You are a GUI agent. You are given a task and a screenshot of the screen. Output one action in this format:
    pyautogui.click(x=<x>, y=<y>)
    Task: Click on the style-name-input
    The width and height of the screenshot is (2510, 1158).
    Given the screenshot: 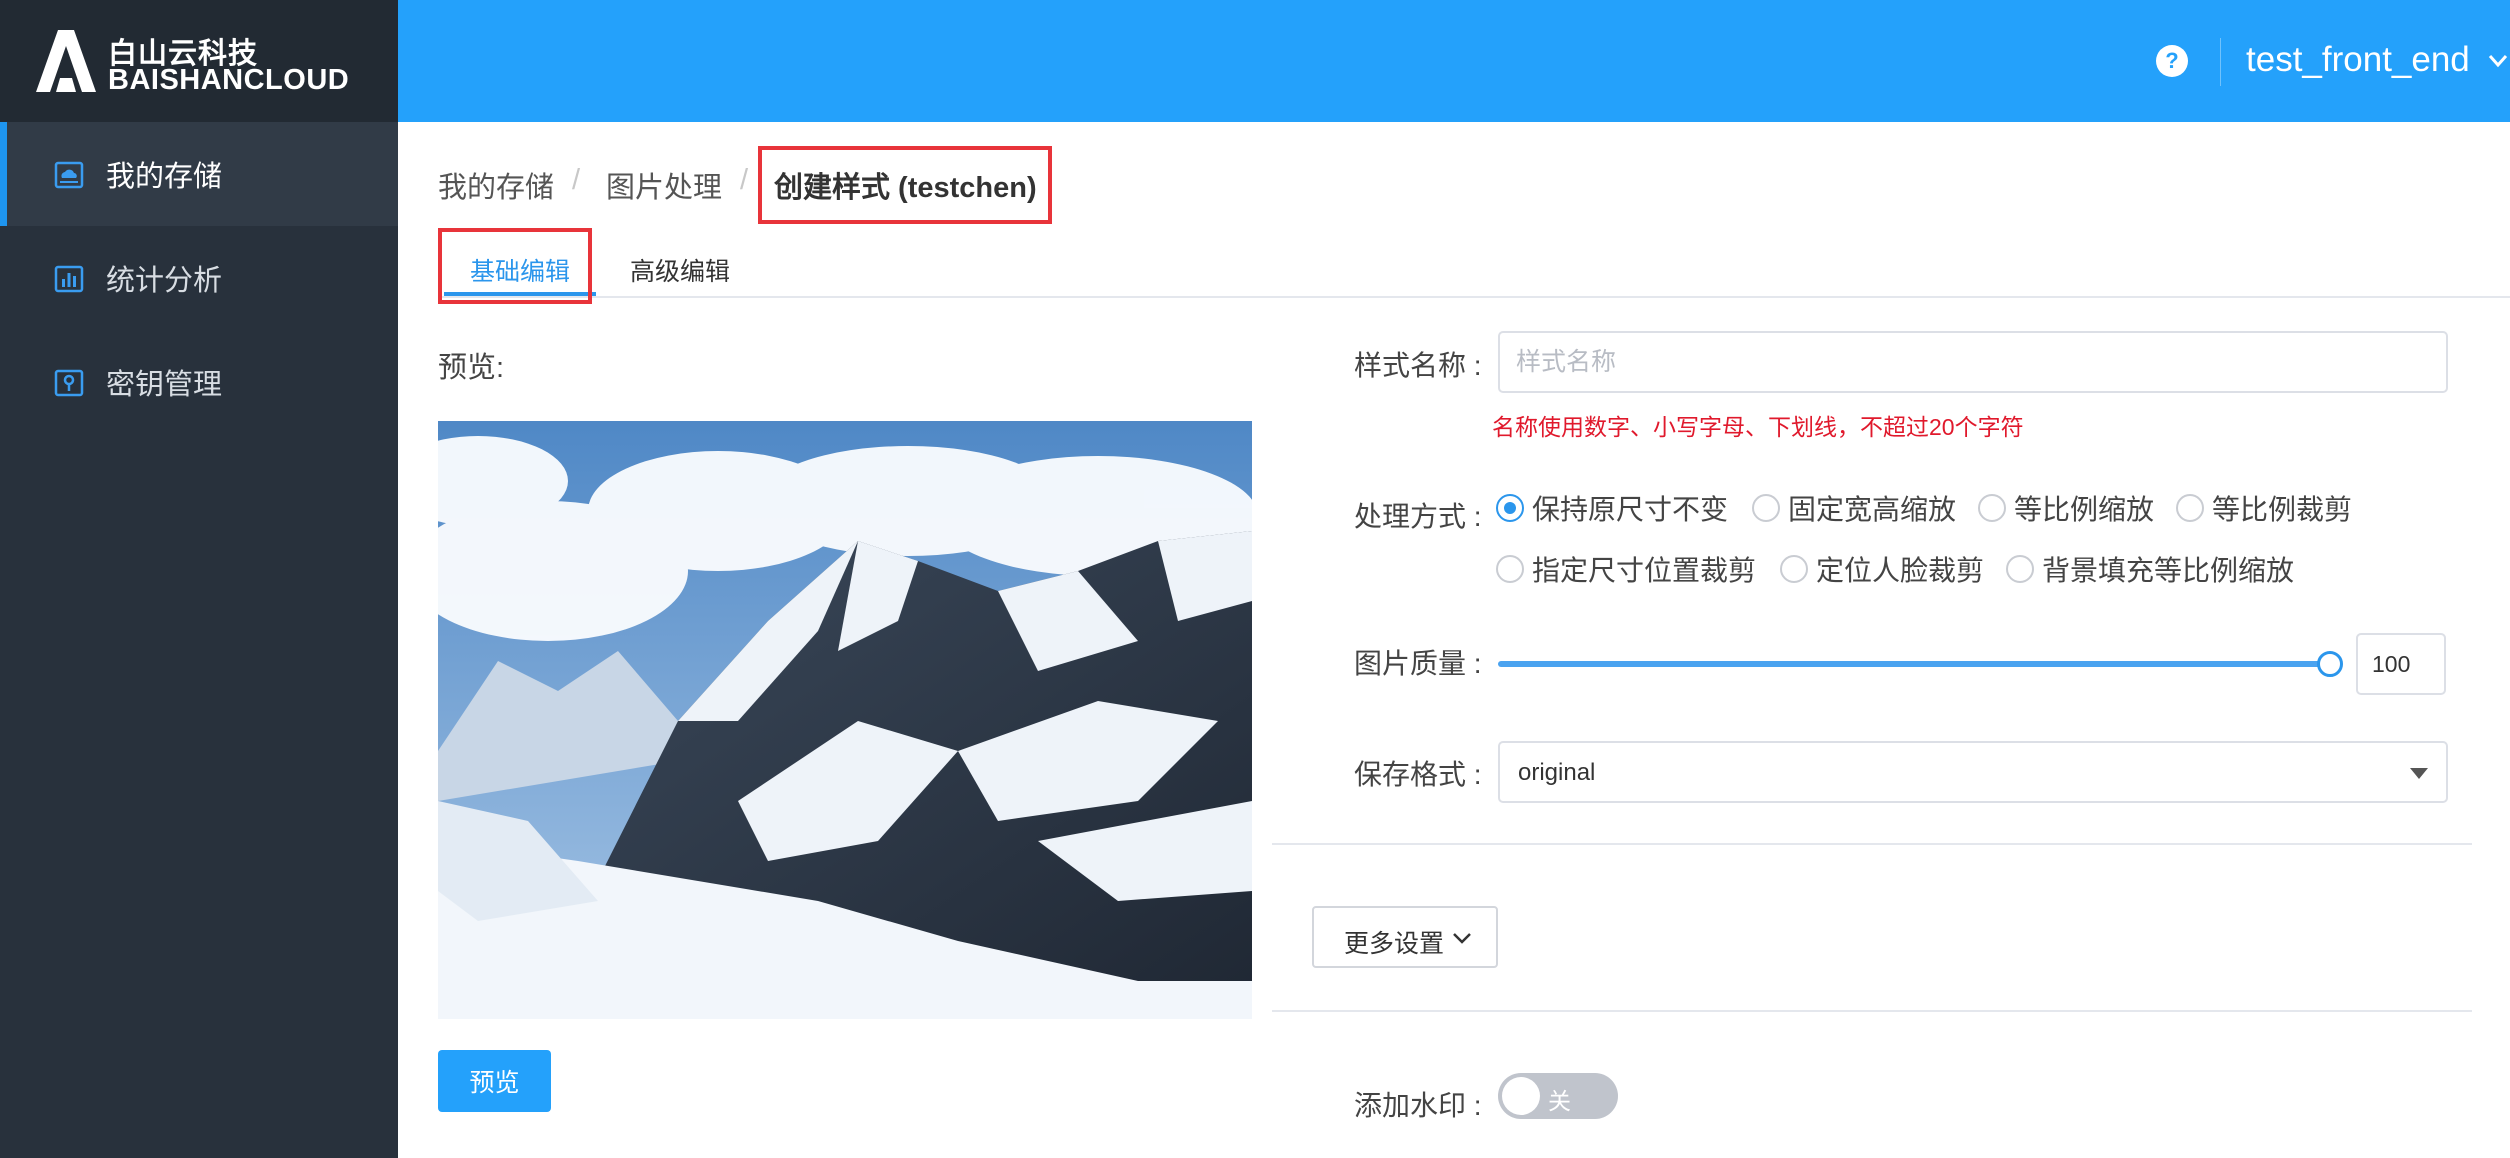 What is the action you would take?
    pyautogui.click(x=1973, y=362)
    